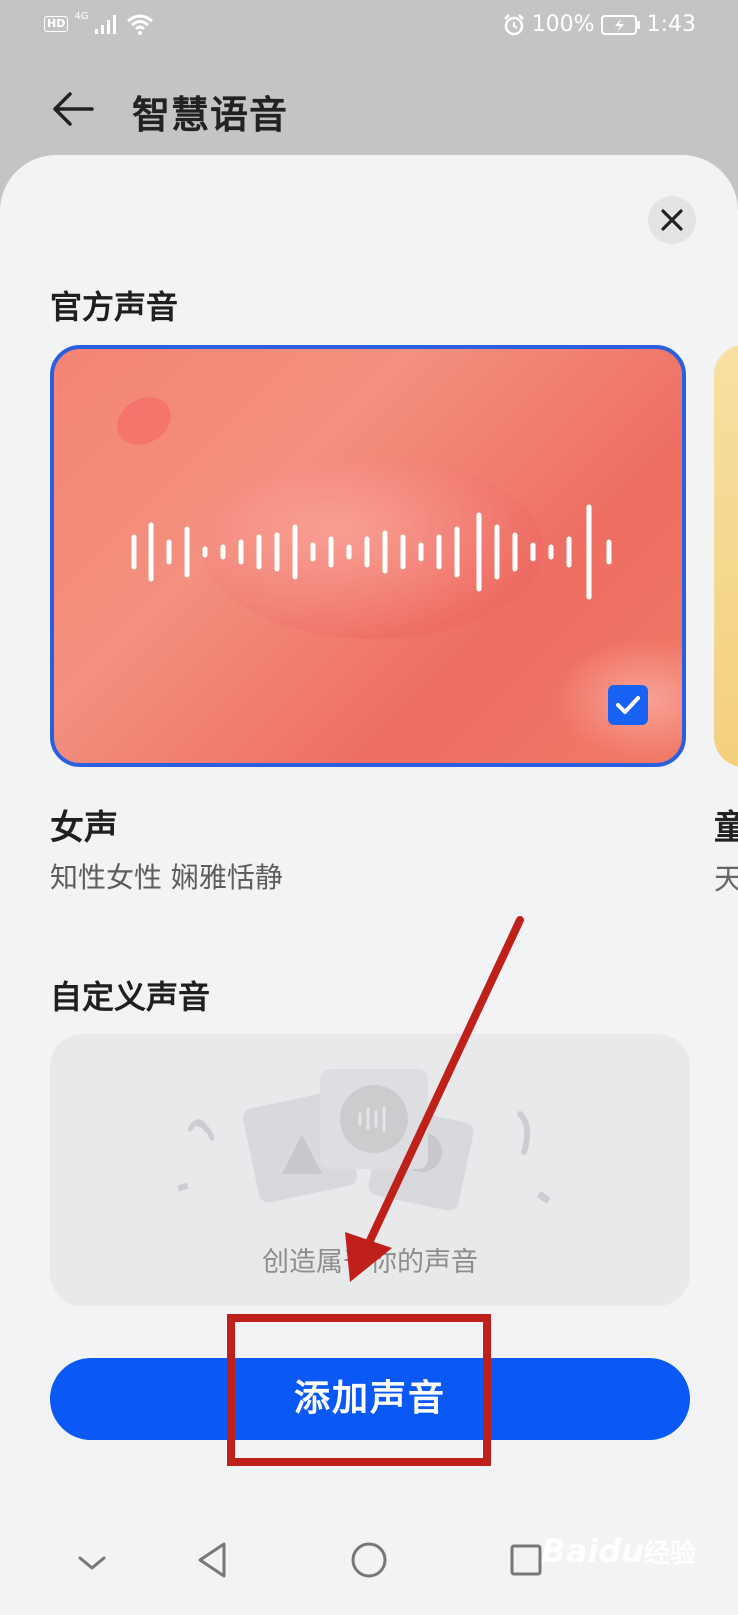 The height and width of the screenshot is (1615, 738). What do you see at coordinates (84, 828) in the screenshot?
I see `voice-name-female: 女声` at bounding box center [84, 828].